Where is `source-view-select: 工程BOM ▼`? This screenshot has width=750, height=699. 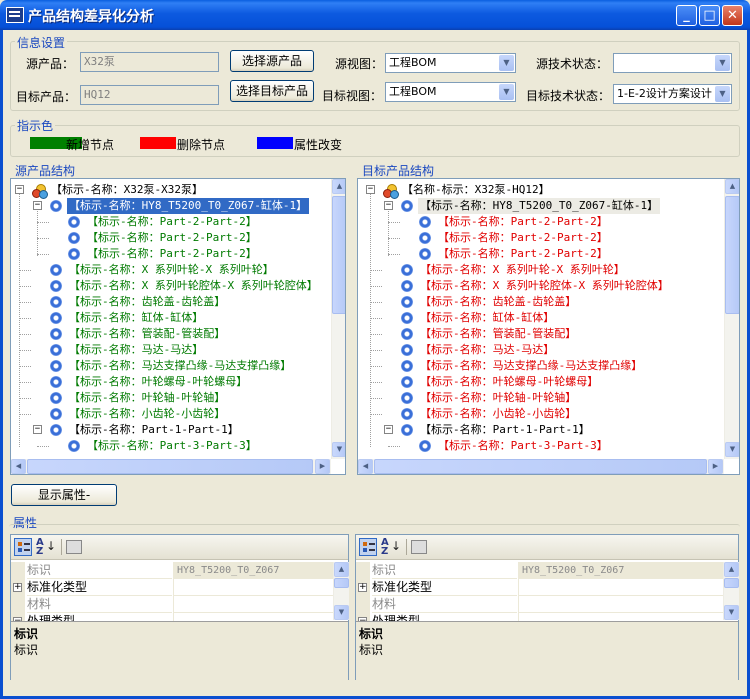 source-view-select: 工程BOM ▼ is located at coordinates (450, 63).